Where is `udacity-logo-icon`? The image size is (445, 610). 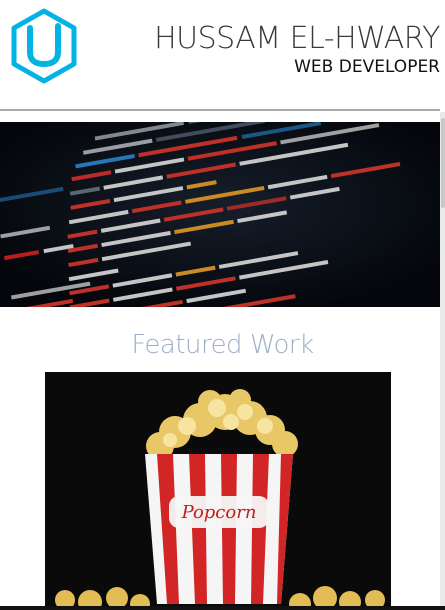 udacity-logo-icon is located at coordinates (44, 46).